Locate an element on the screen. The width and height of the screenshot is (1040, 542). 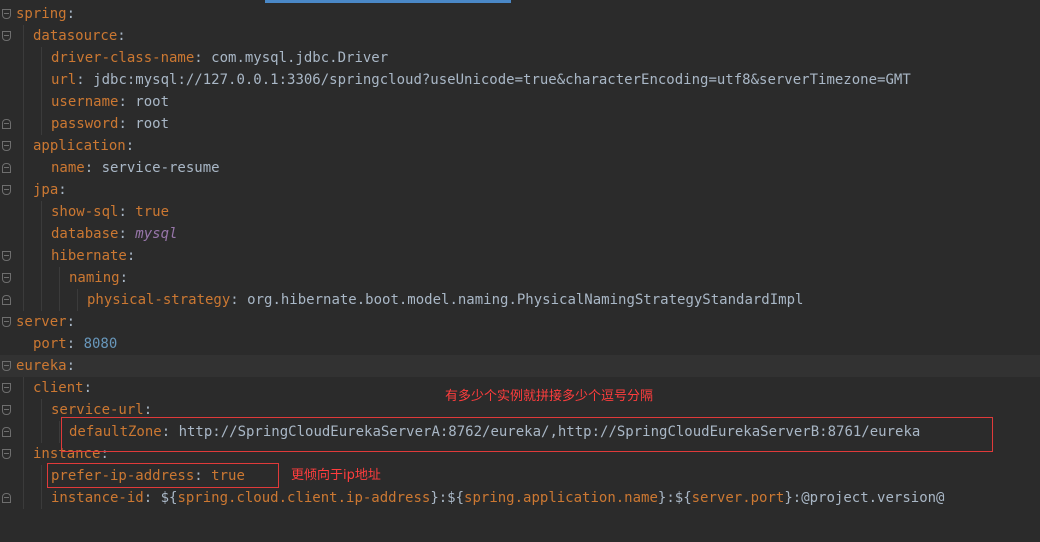
code-line: username: root is located at coordinates (520, 102).